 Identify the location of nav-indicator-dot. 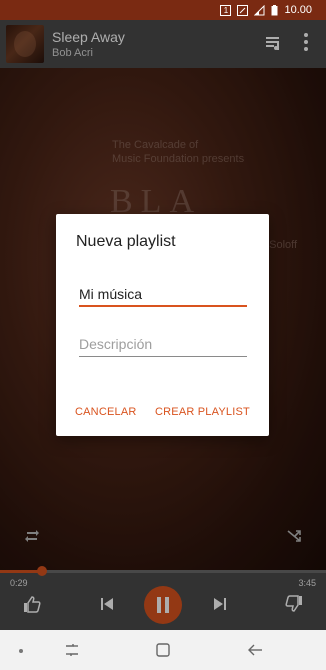
(21, 651).